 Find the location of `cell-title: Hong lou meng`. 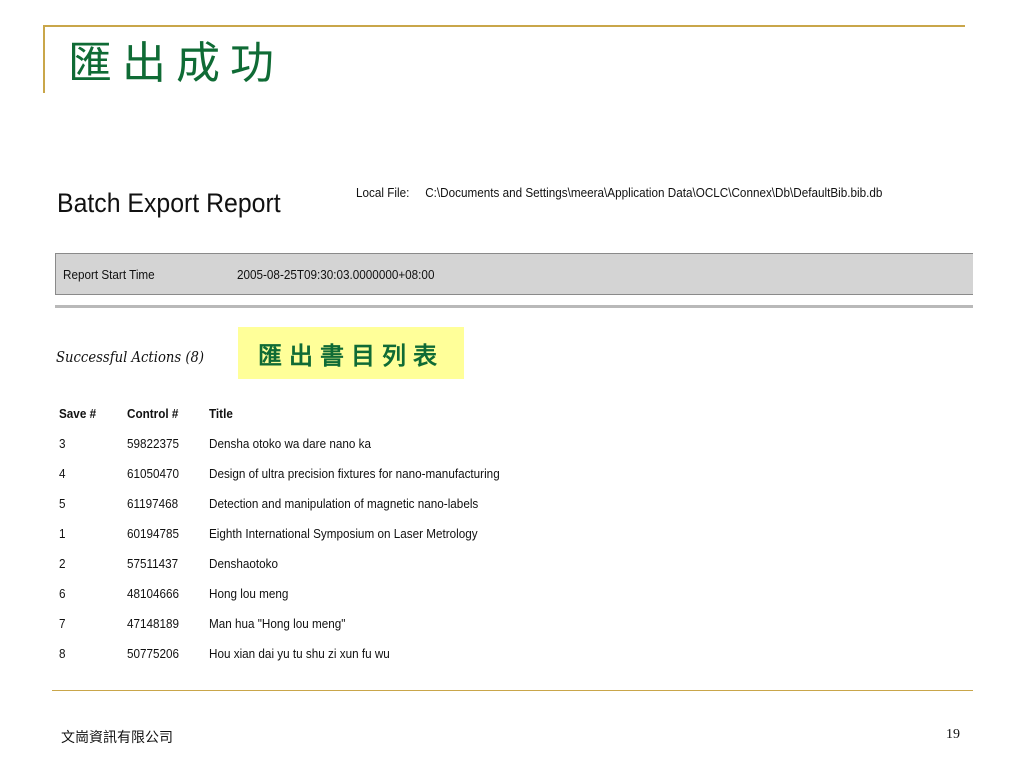

cell-title: Hong lou meng is located at coordinates (249, 593).